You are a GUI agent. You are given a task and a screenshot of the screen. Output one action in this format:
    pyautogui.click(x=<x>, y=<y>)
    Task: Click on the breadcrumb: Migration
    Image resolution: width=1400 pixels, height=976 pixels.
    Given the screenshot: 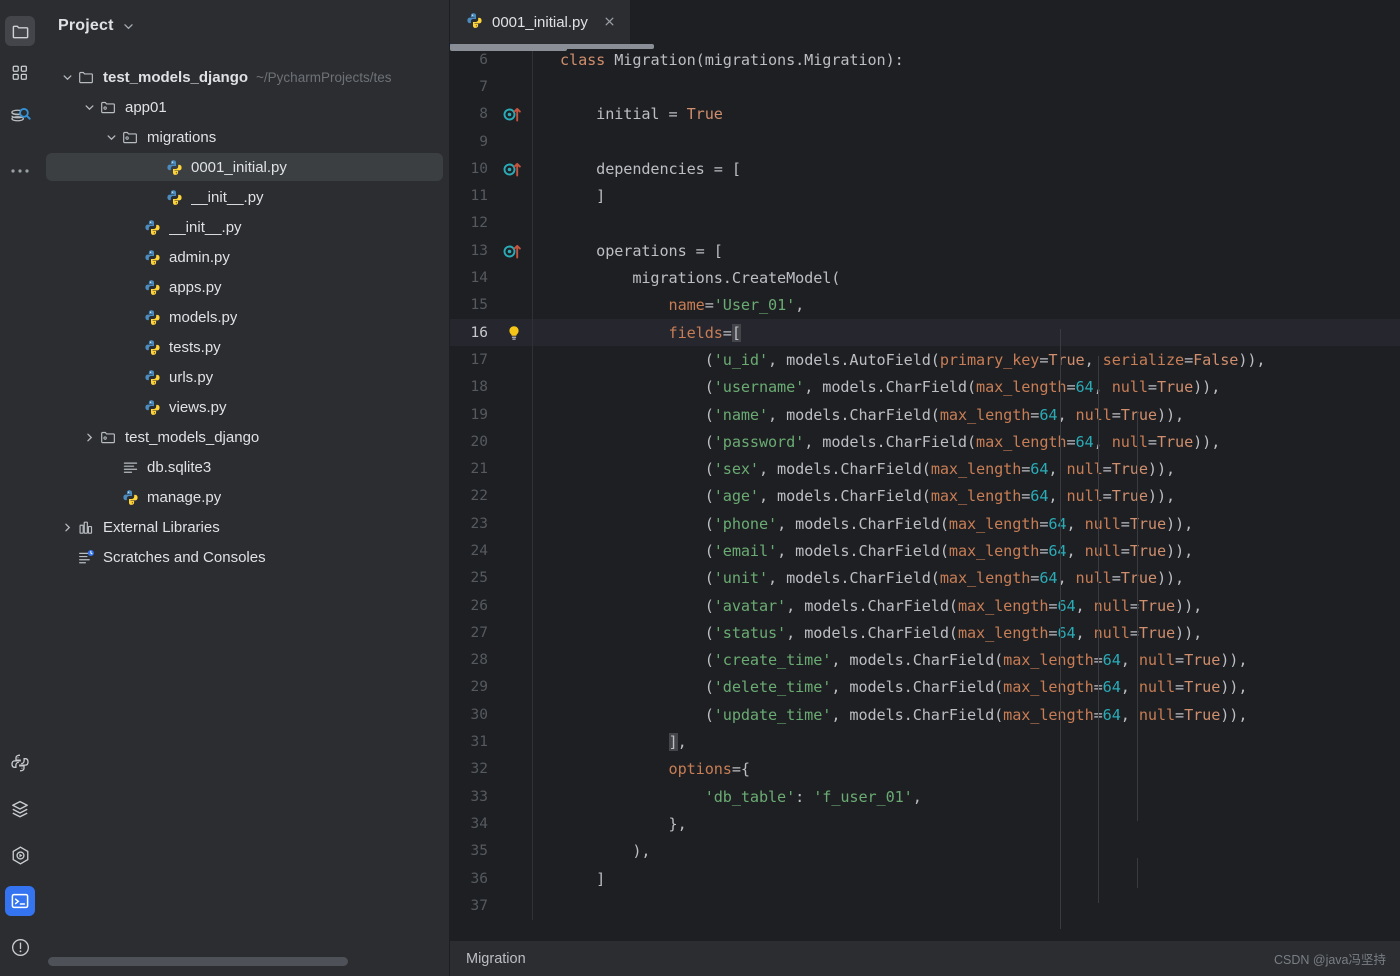 What is the action you would take?
    pyautogui.click(x=496, y=959)
    